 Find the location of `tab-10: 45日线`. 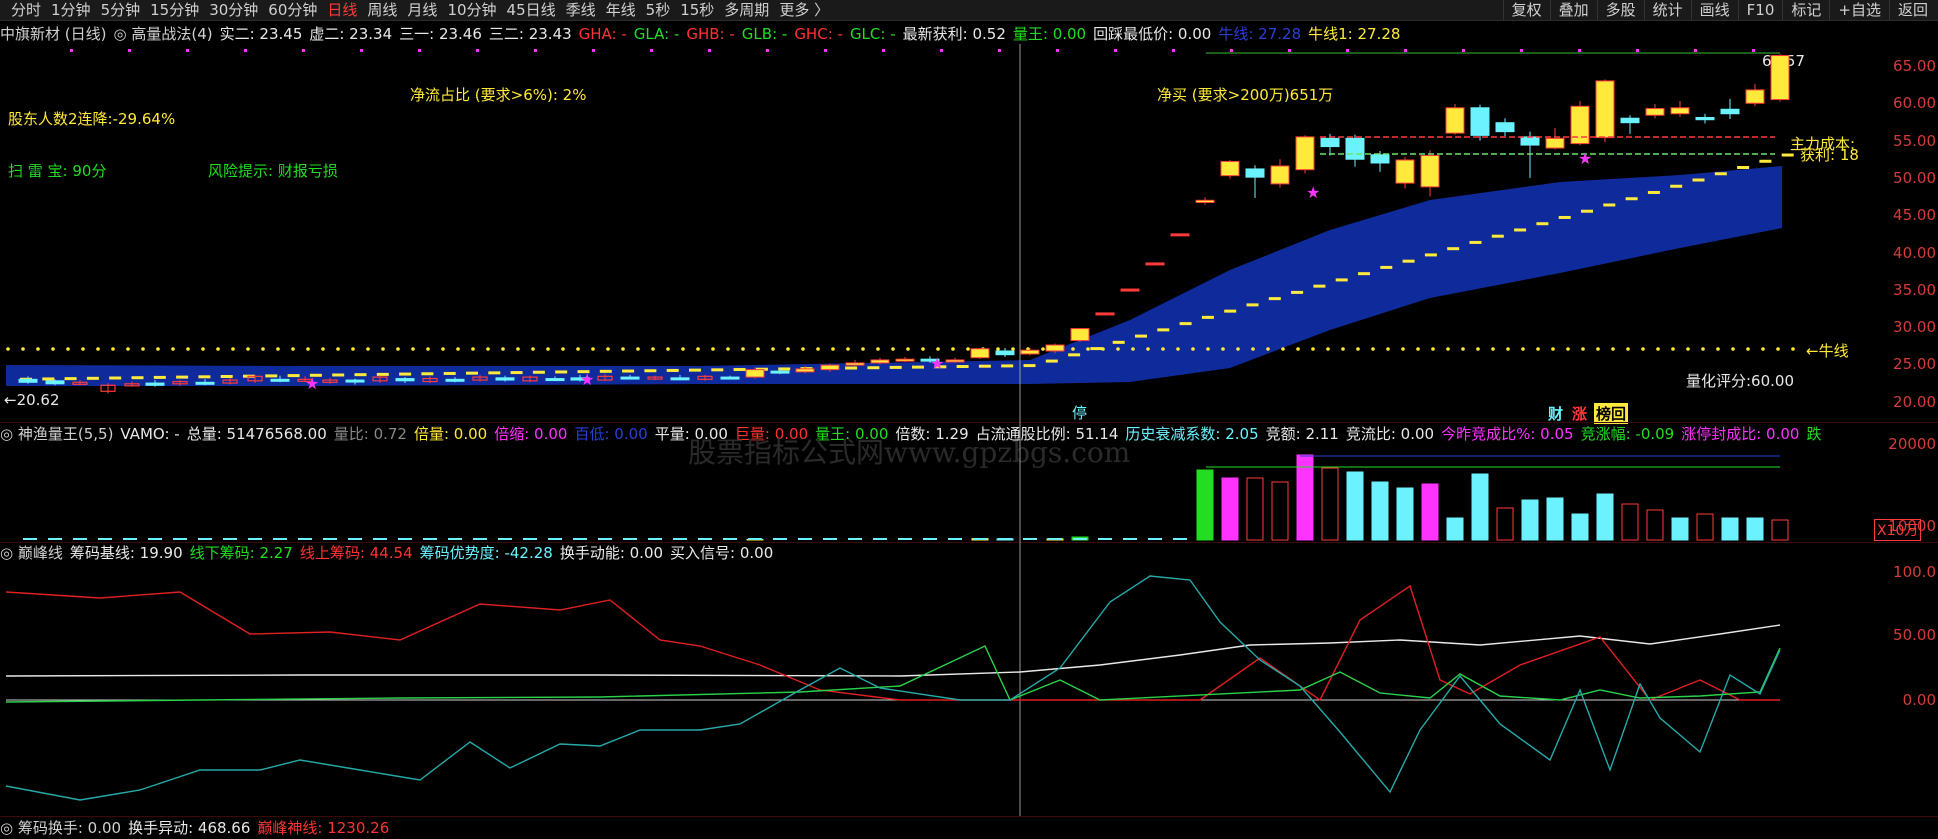

tab-10: 45日线 is located at coordinates (531, 10).